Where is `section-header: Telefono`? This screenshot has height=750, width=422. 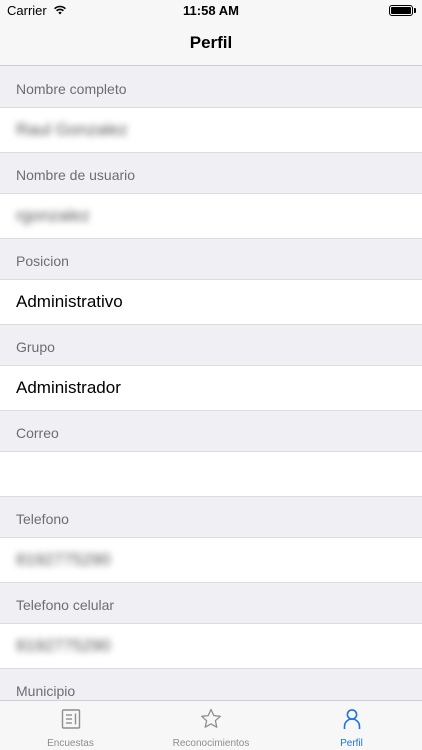 section-header: Telefono is located at coordinates (211, 517).